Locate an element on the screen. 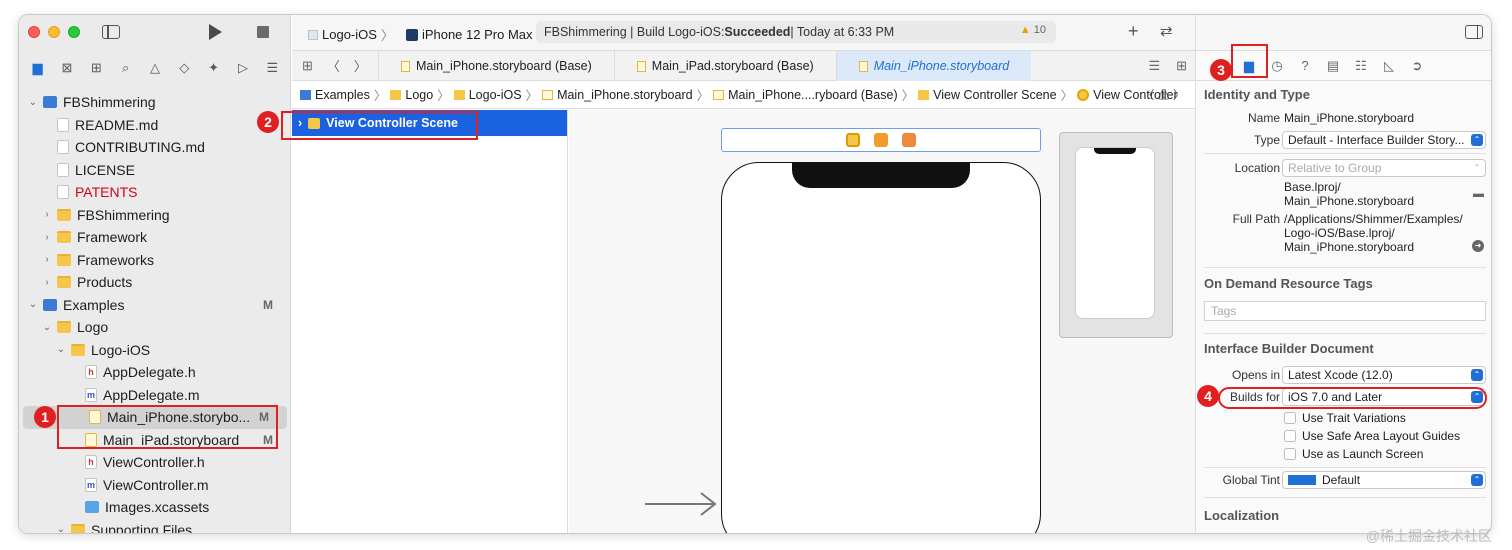 This screenshot has width=1512, height=550. breadcrumb-logo: Logo is located at coordinates (411, 95).